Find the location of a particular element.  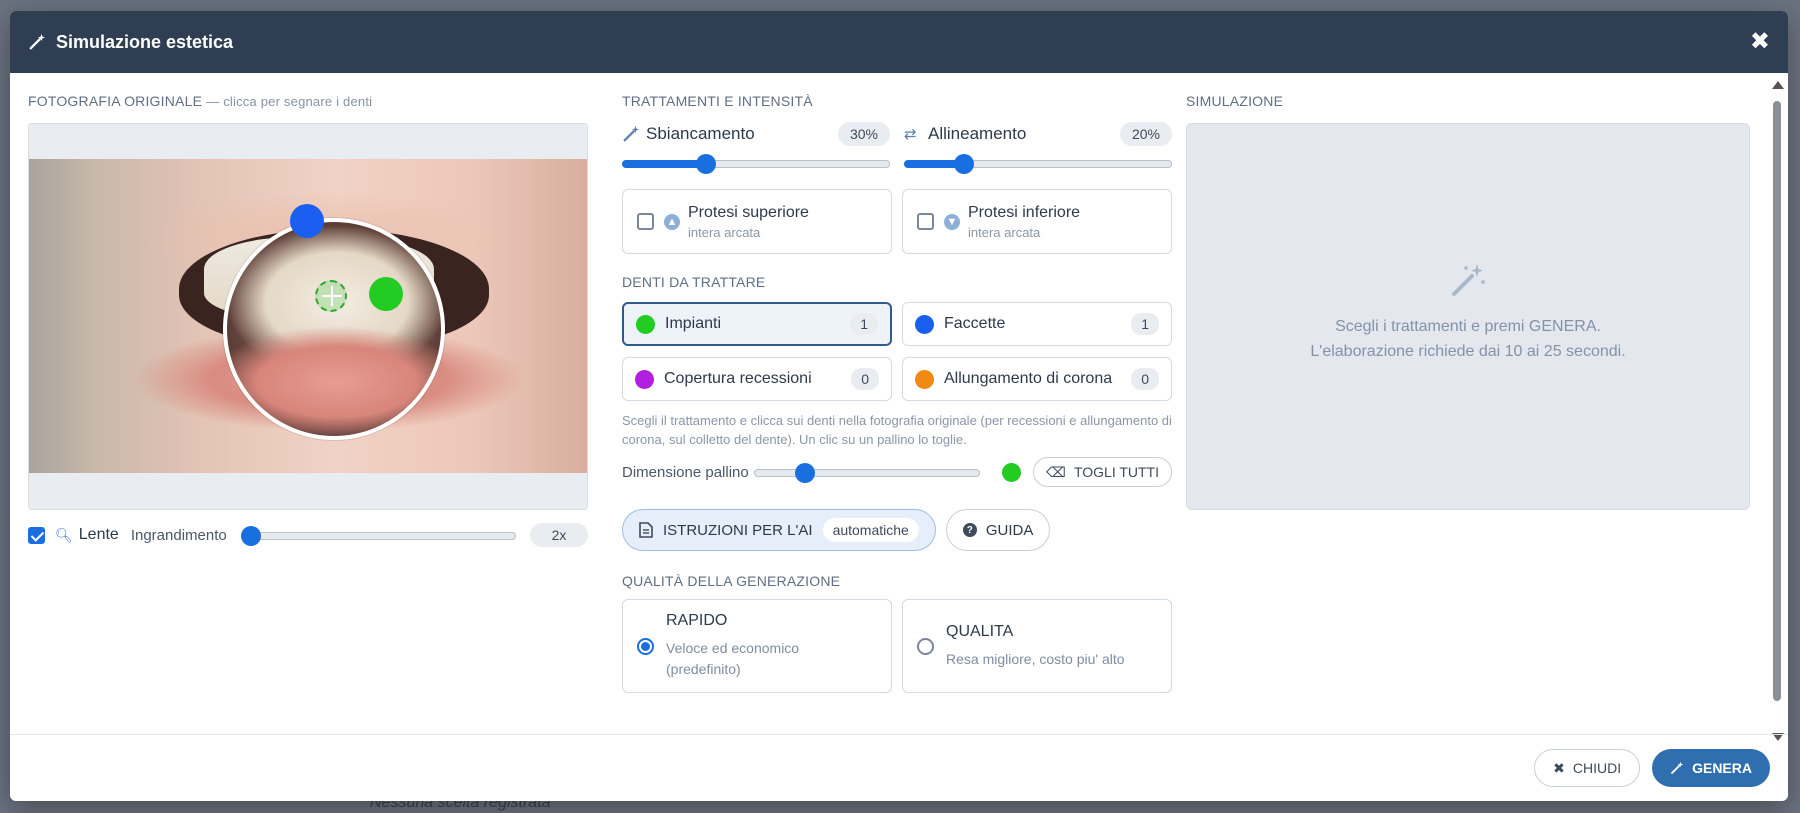

guide-button: ? GUIDA is located at coordinates (998, 530).